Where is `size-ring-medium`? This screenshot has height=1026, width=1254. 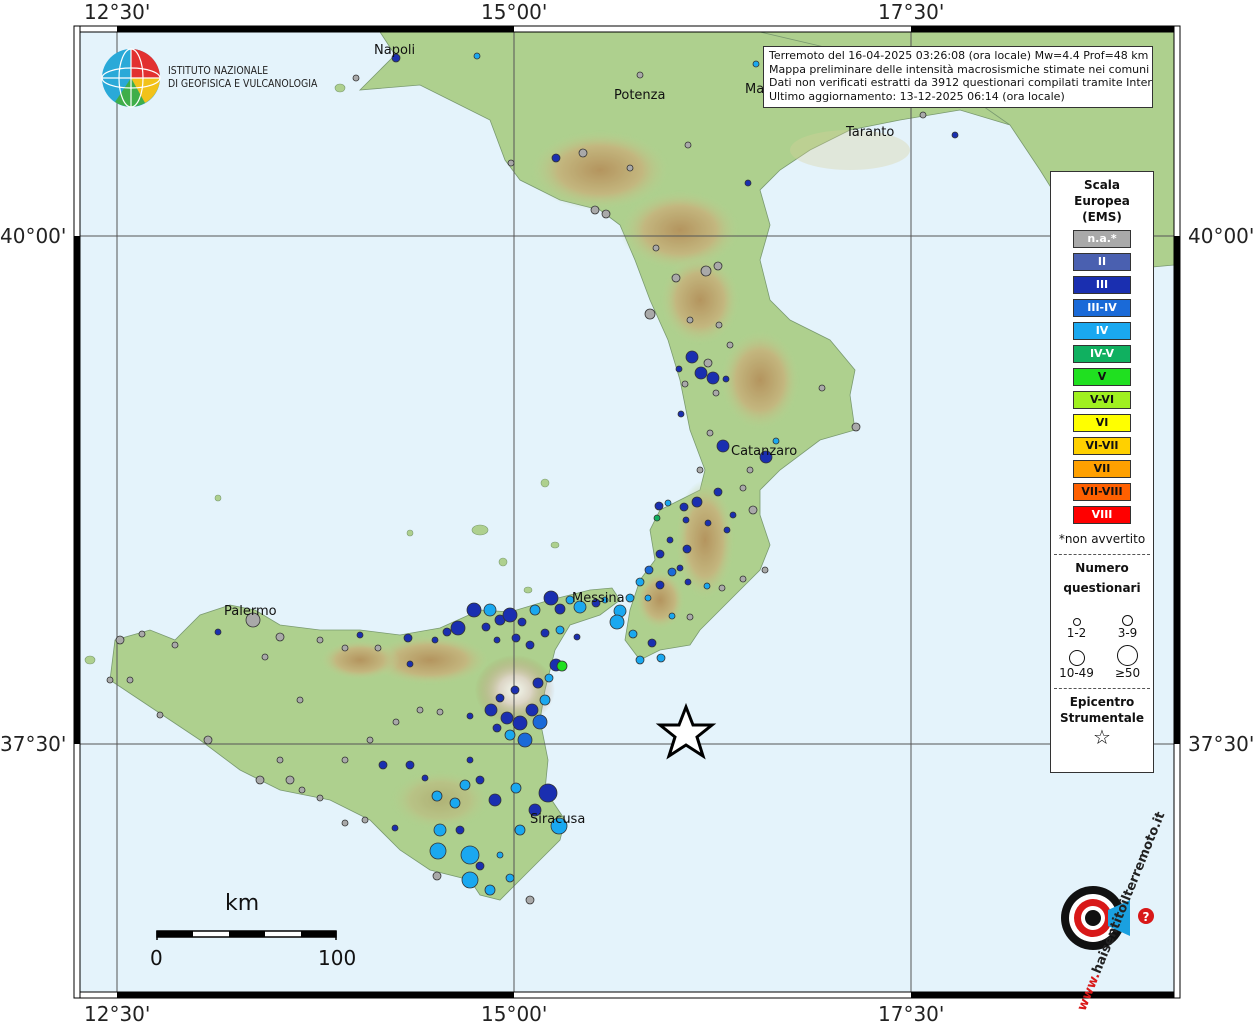 size-ring-medium is located at coordinates (1127, 620).